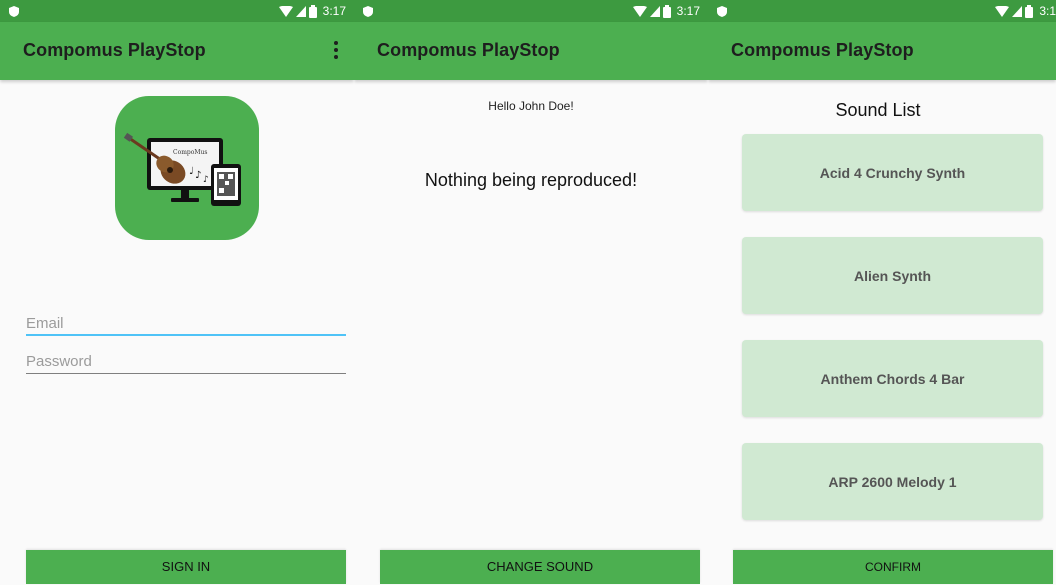 The width and height of the screenshot is (1056, 585). Describe the element at coordinates (882, 11) in the screenshot. I see `status-bar: 3:1` at that location.